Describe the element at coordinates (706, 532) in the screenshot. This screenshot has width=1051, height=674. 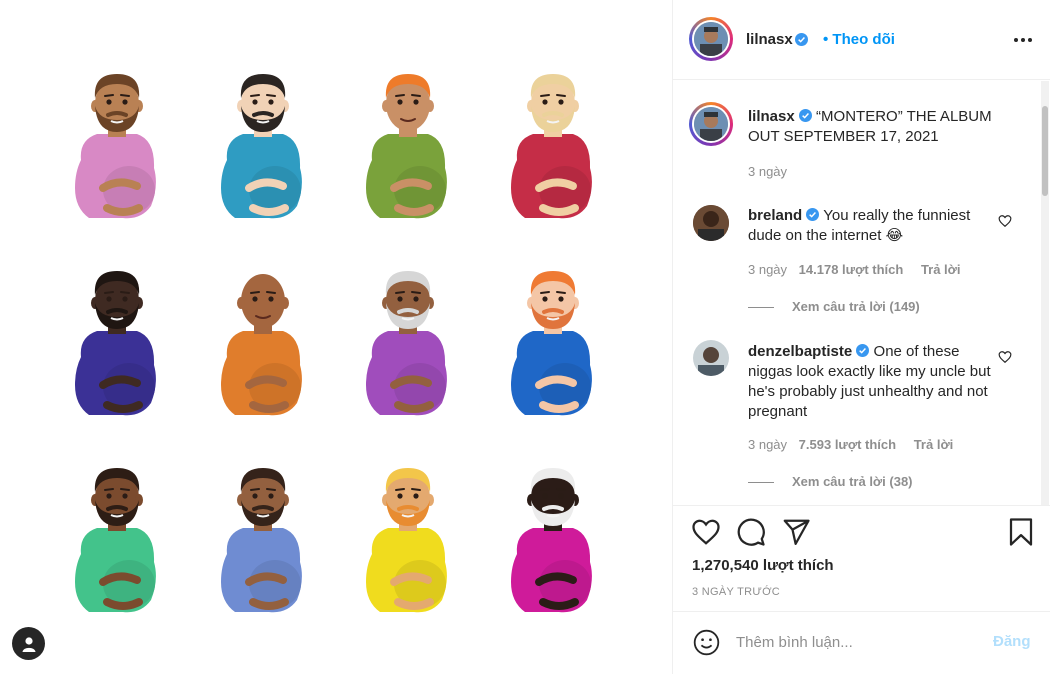
I see `heart-icon` at that location.